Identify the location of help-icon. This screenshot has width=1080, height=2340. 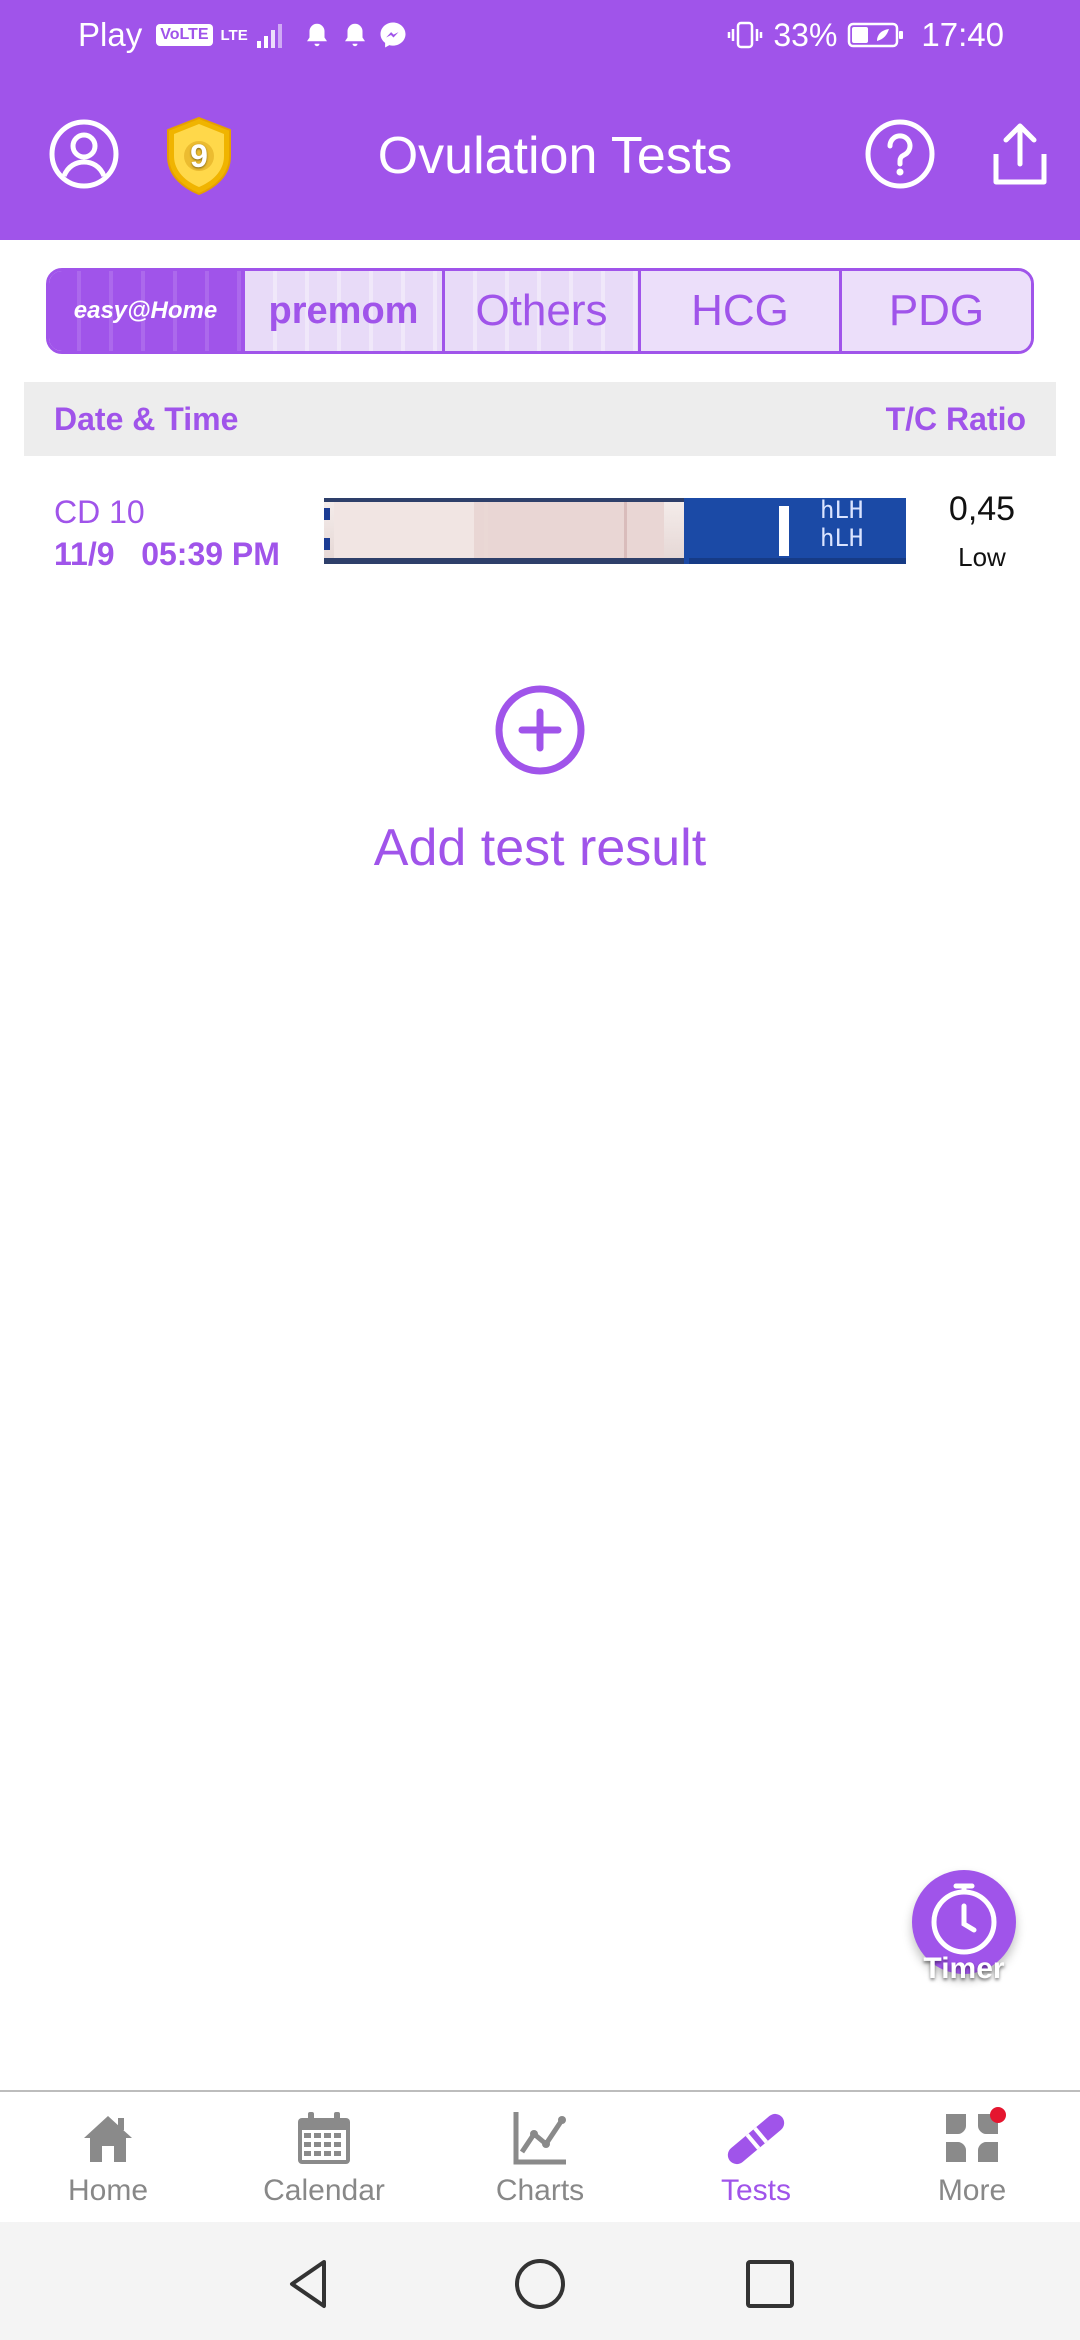
(900, 154).